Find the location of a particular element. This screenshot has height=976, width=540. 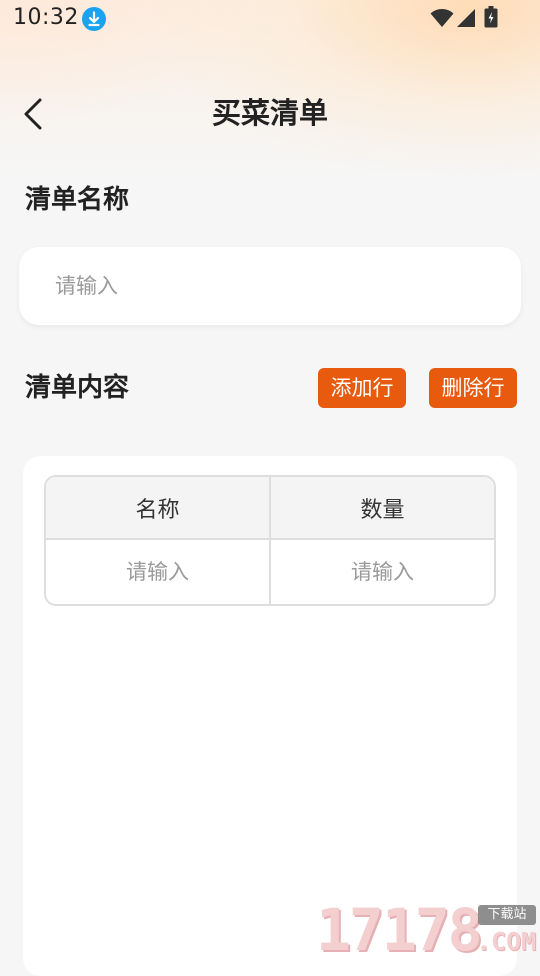

page-title: 买菜清单 is located at coordinates (269, 113).